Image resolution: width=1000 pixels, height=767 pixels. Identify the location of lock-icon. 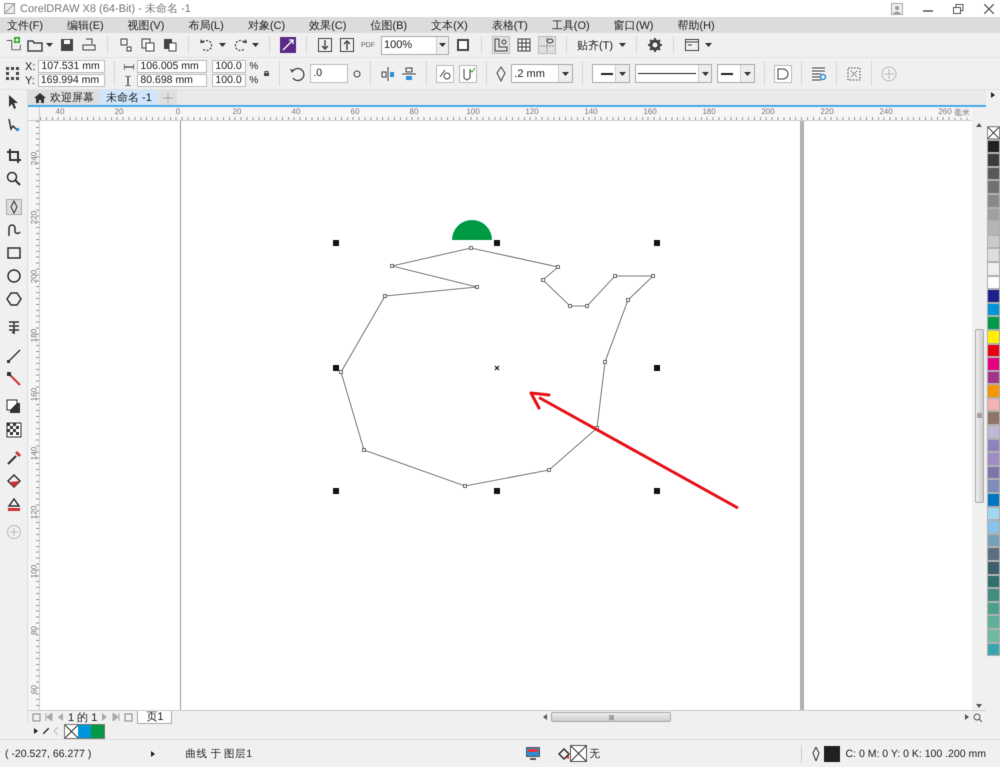
(266, 73).